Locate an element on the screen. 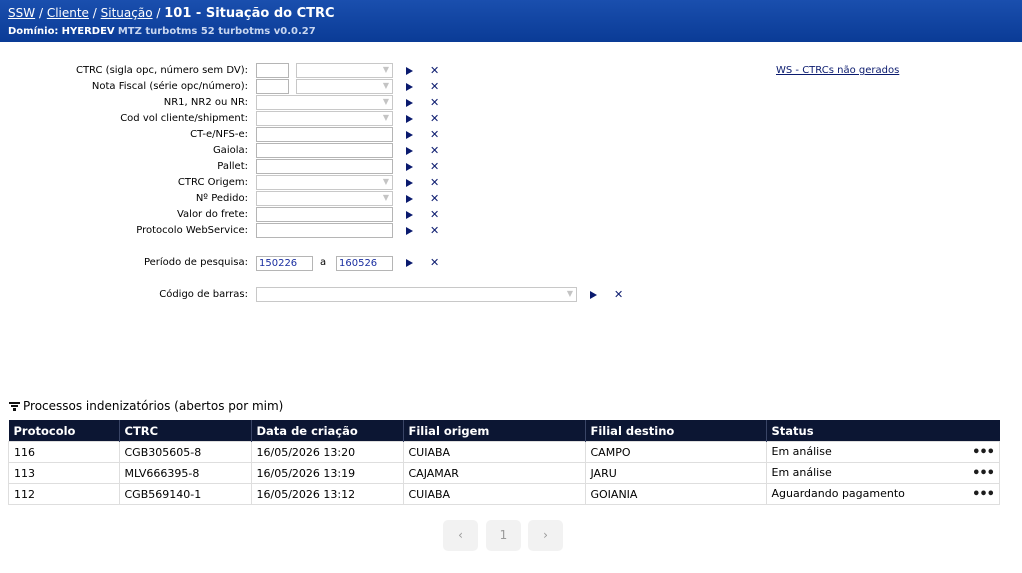  protocolo-search-button is located at coordinates (409, 231).